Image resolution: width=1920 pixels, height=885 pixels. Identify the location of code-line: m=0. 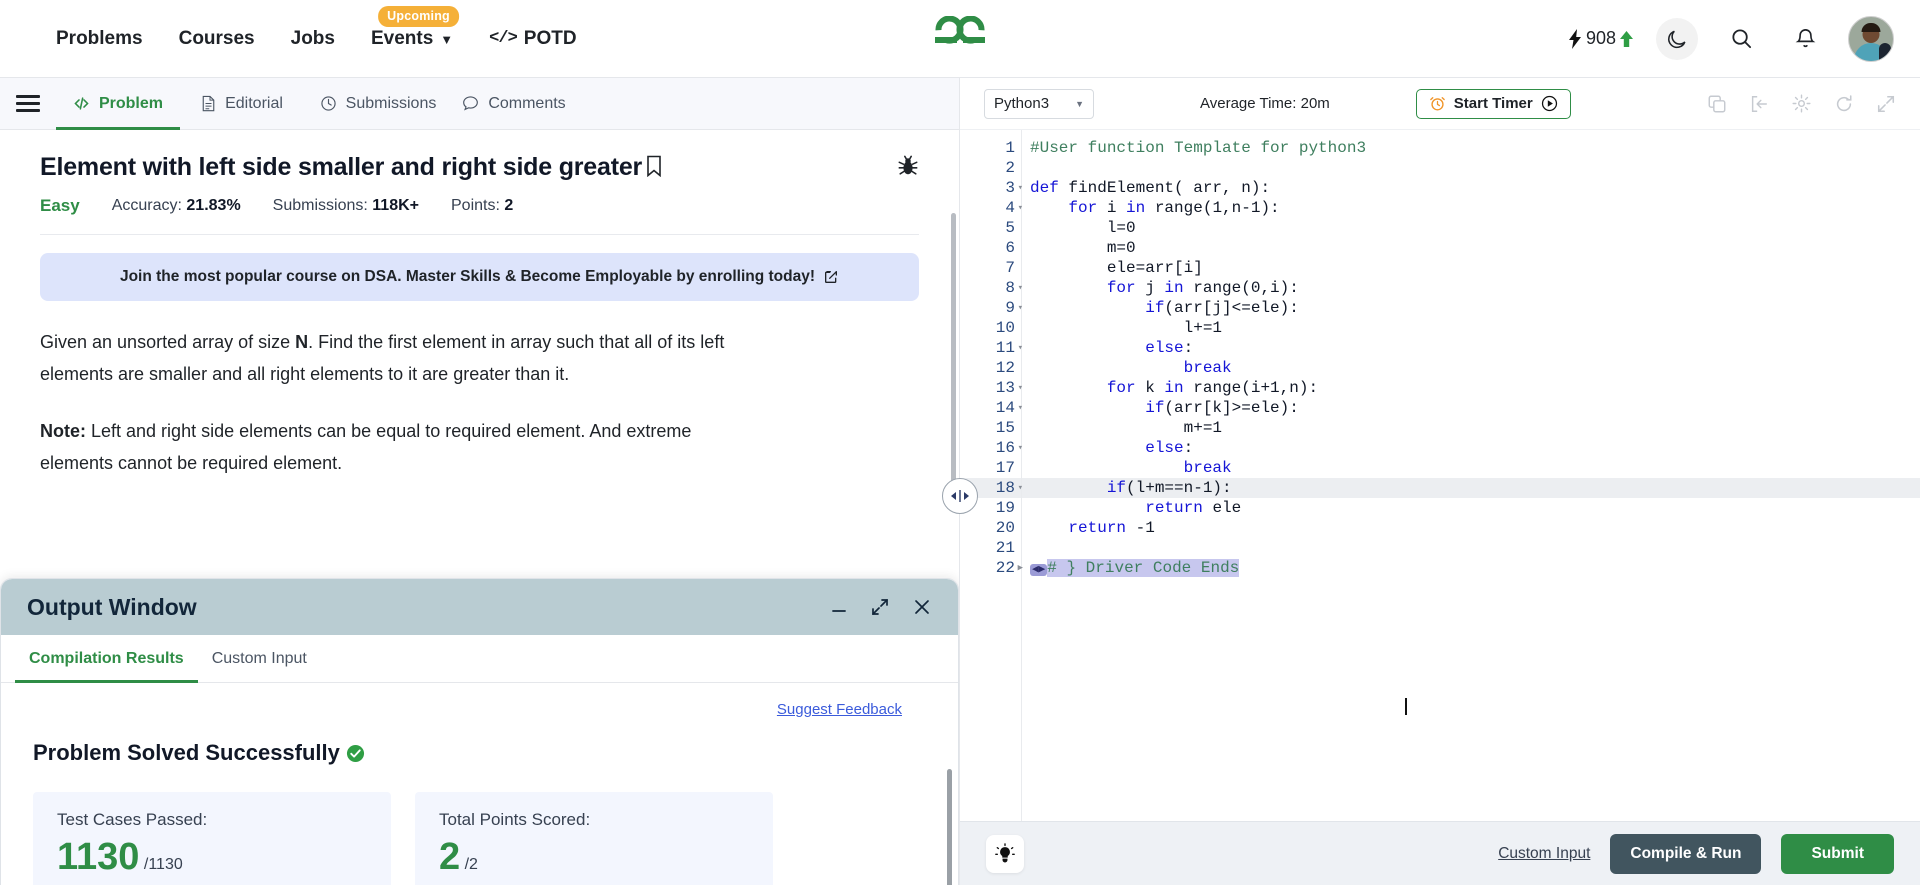
(1471, 248).